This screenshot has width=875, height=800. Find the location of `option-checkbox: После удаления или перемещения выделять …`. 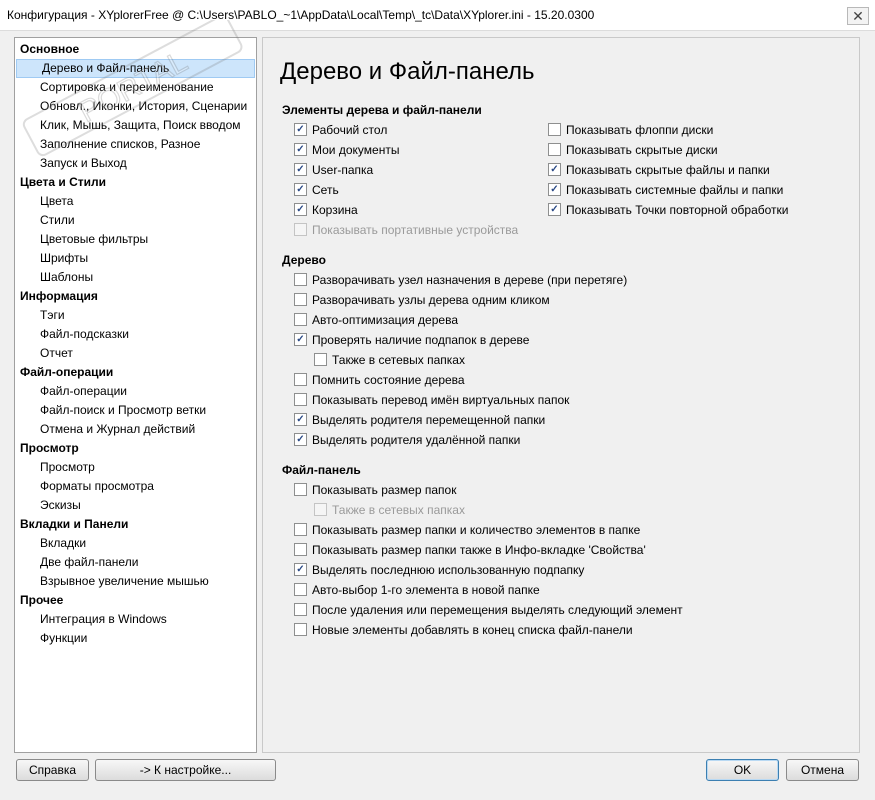

option-checkbox: После удаления или перемещения выделять … is located at coordinates (488, 610).